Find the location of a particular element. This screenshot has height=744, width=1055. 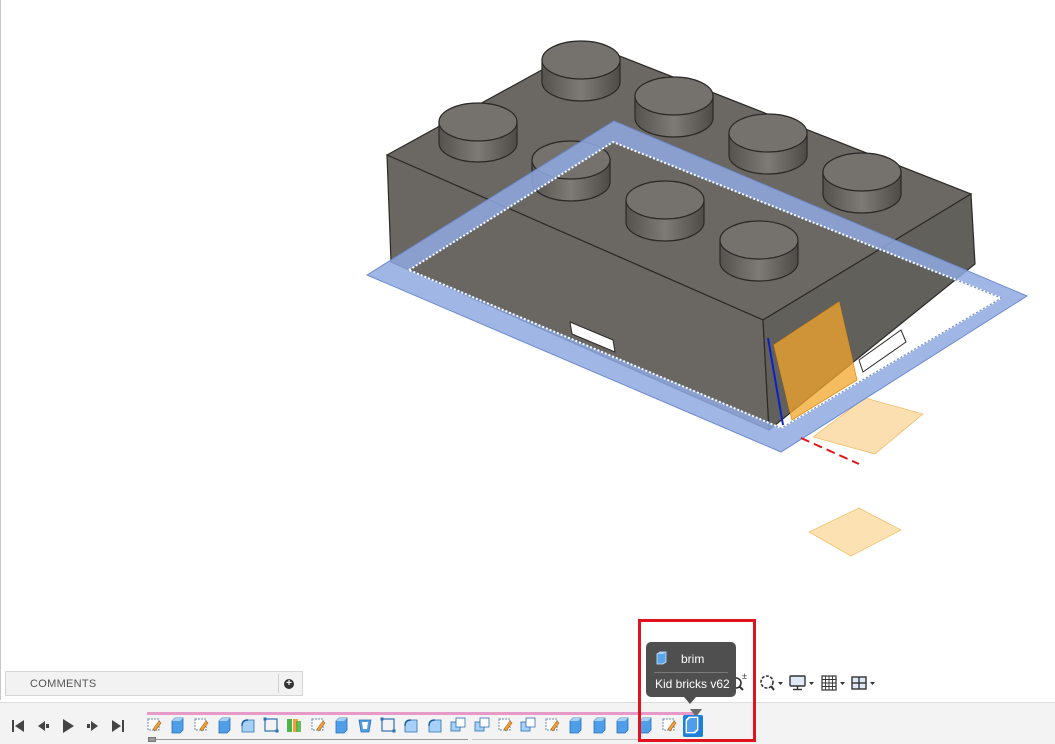

timeline-bar is located at coordinates (527, 723).